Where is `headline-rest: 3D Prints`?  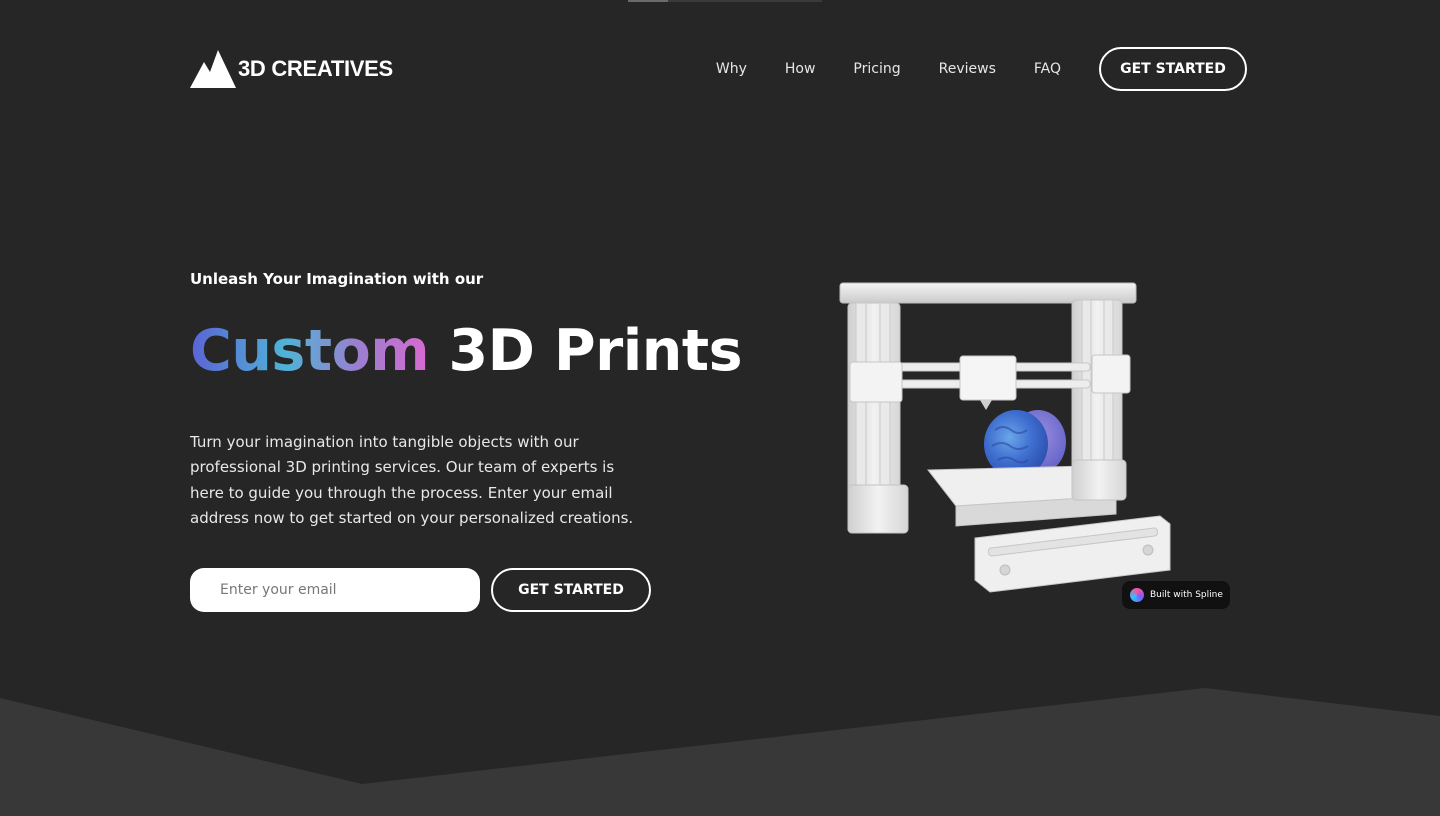 headline-rest: 3D Prints is located at coordinates (595, 351).